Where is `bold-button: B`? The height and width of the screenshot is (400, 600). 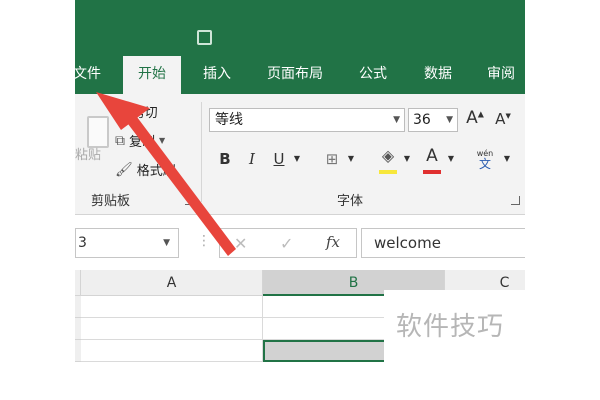 bold-button: B is located at coordinates (225, 159).